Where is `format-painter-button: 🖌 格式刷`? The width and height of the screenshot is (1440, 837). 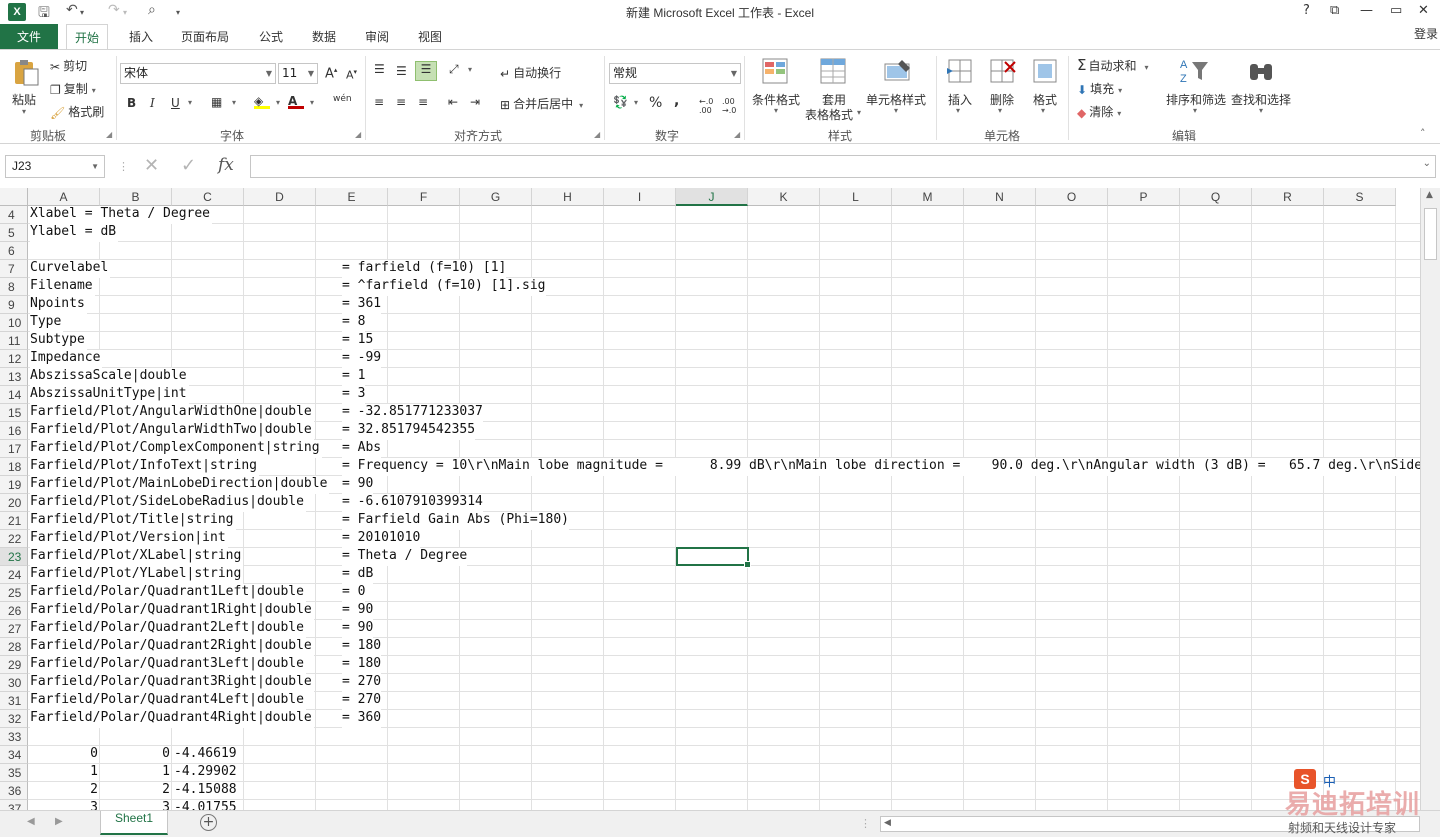
format-painter-button: 🖌 格式刷 is located at coordinates (77, 111).